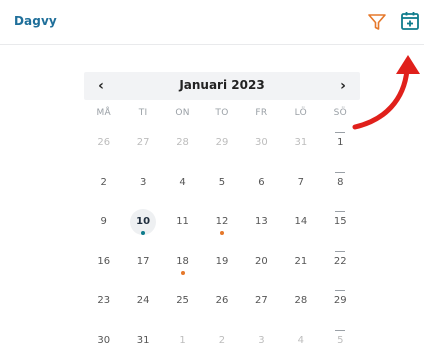  Describe the element at coordinates (143, 261) in the screenshot. I see `day-number: 17` at that location.